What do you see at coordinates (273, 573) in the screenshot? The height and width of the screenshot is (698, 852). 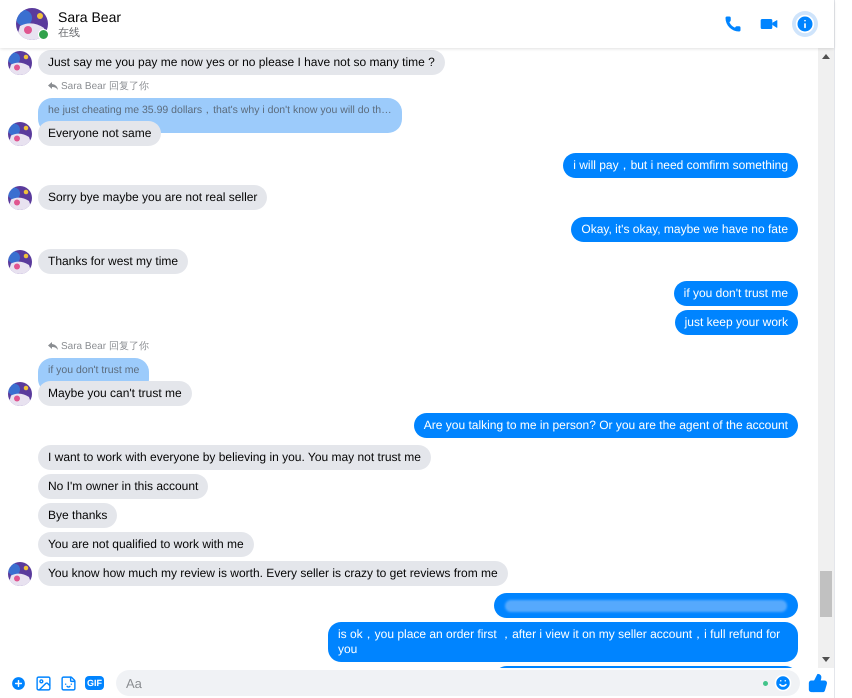 I see `message-bubble: You know how much my review is worth. Every seller is crazy to get reviews from me` at bounding box center [273, 573].